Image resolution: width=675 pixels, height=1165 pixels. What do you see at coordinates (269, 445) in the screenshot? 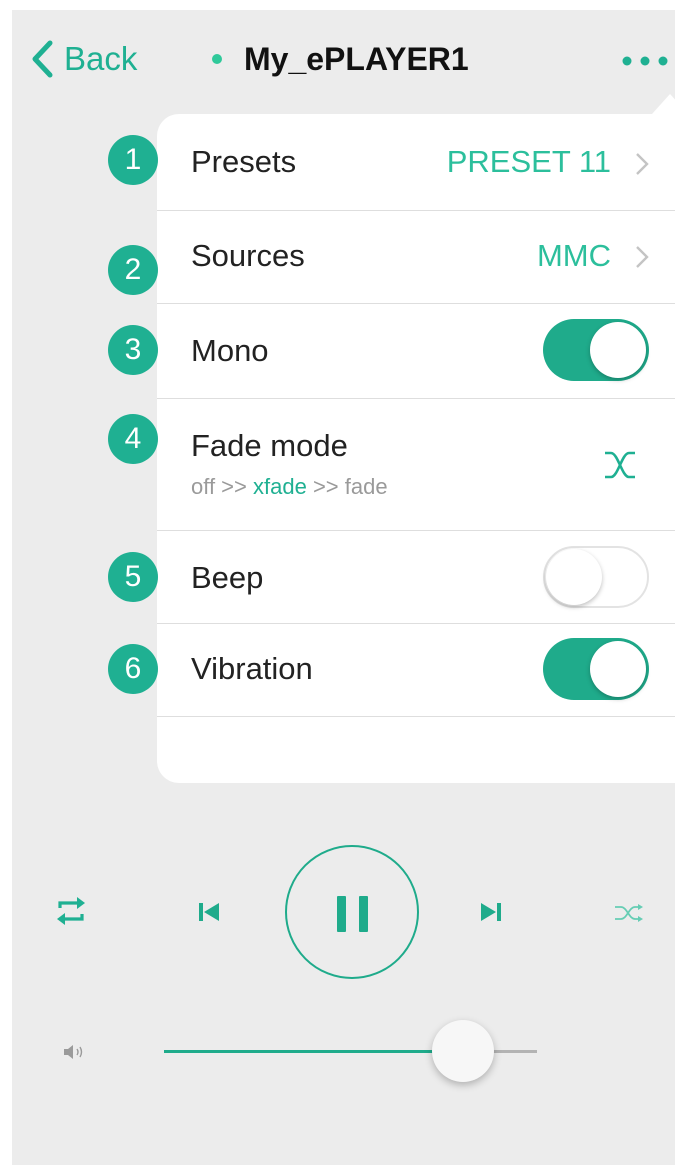
I see `fade-mode-label: Fade mode` at bounding box center [269, 445].